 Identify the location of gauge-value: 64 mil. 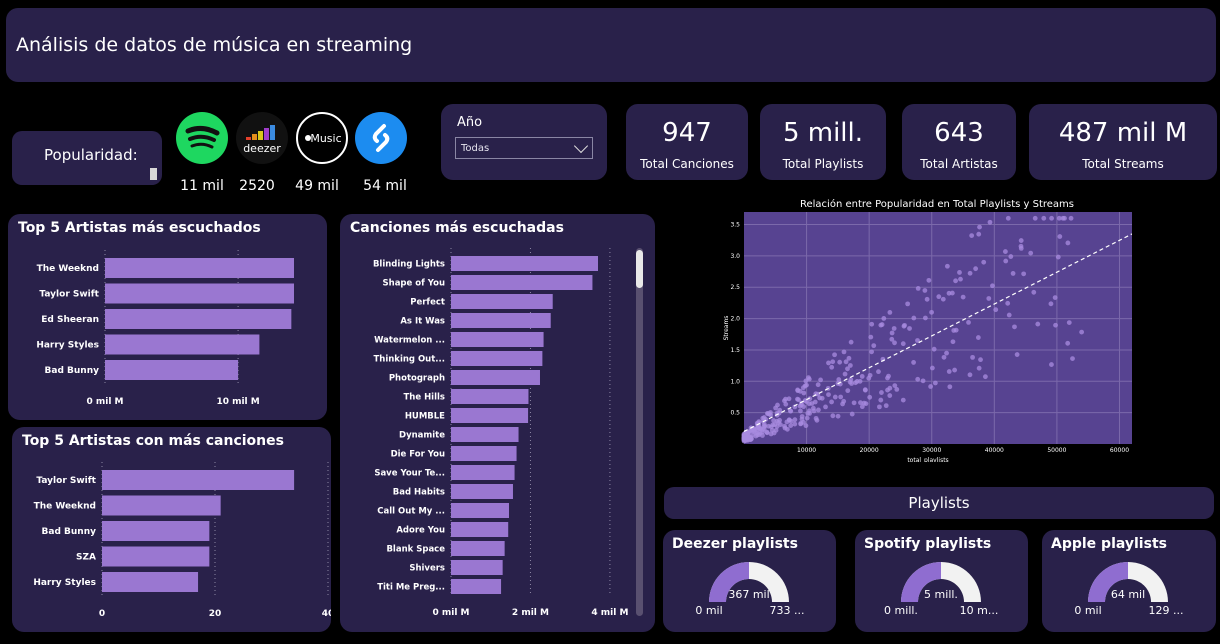
(1128, 594).